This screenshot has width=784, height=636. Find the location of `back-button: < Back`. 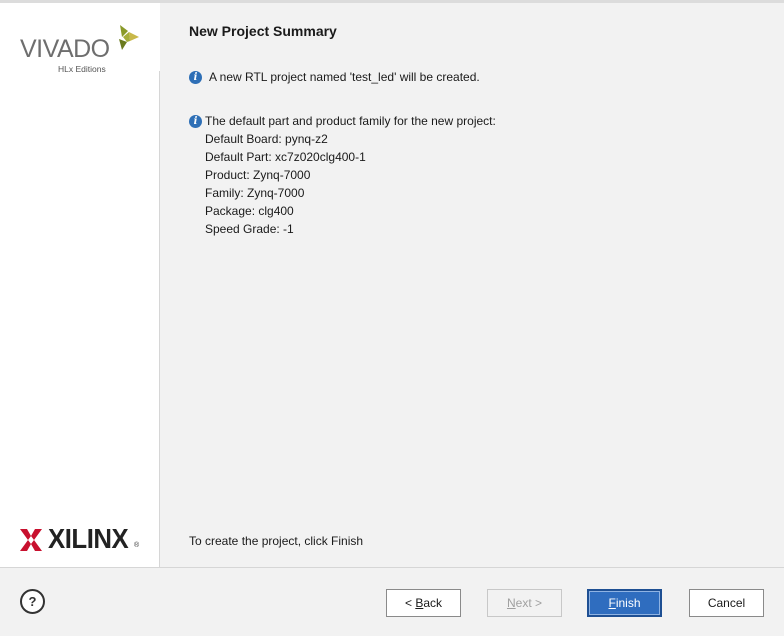

back-button: < Back is located at coordinates (423, 603).